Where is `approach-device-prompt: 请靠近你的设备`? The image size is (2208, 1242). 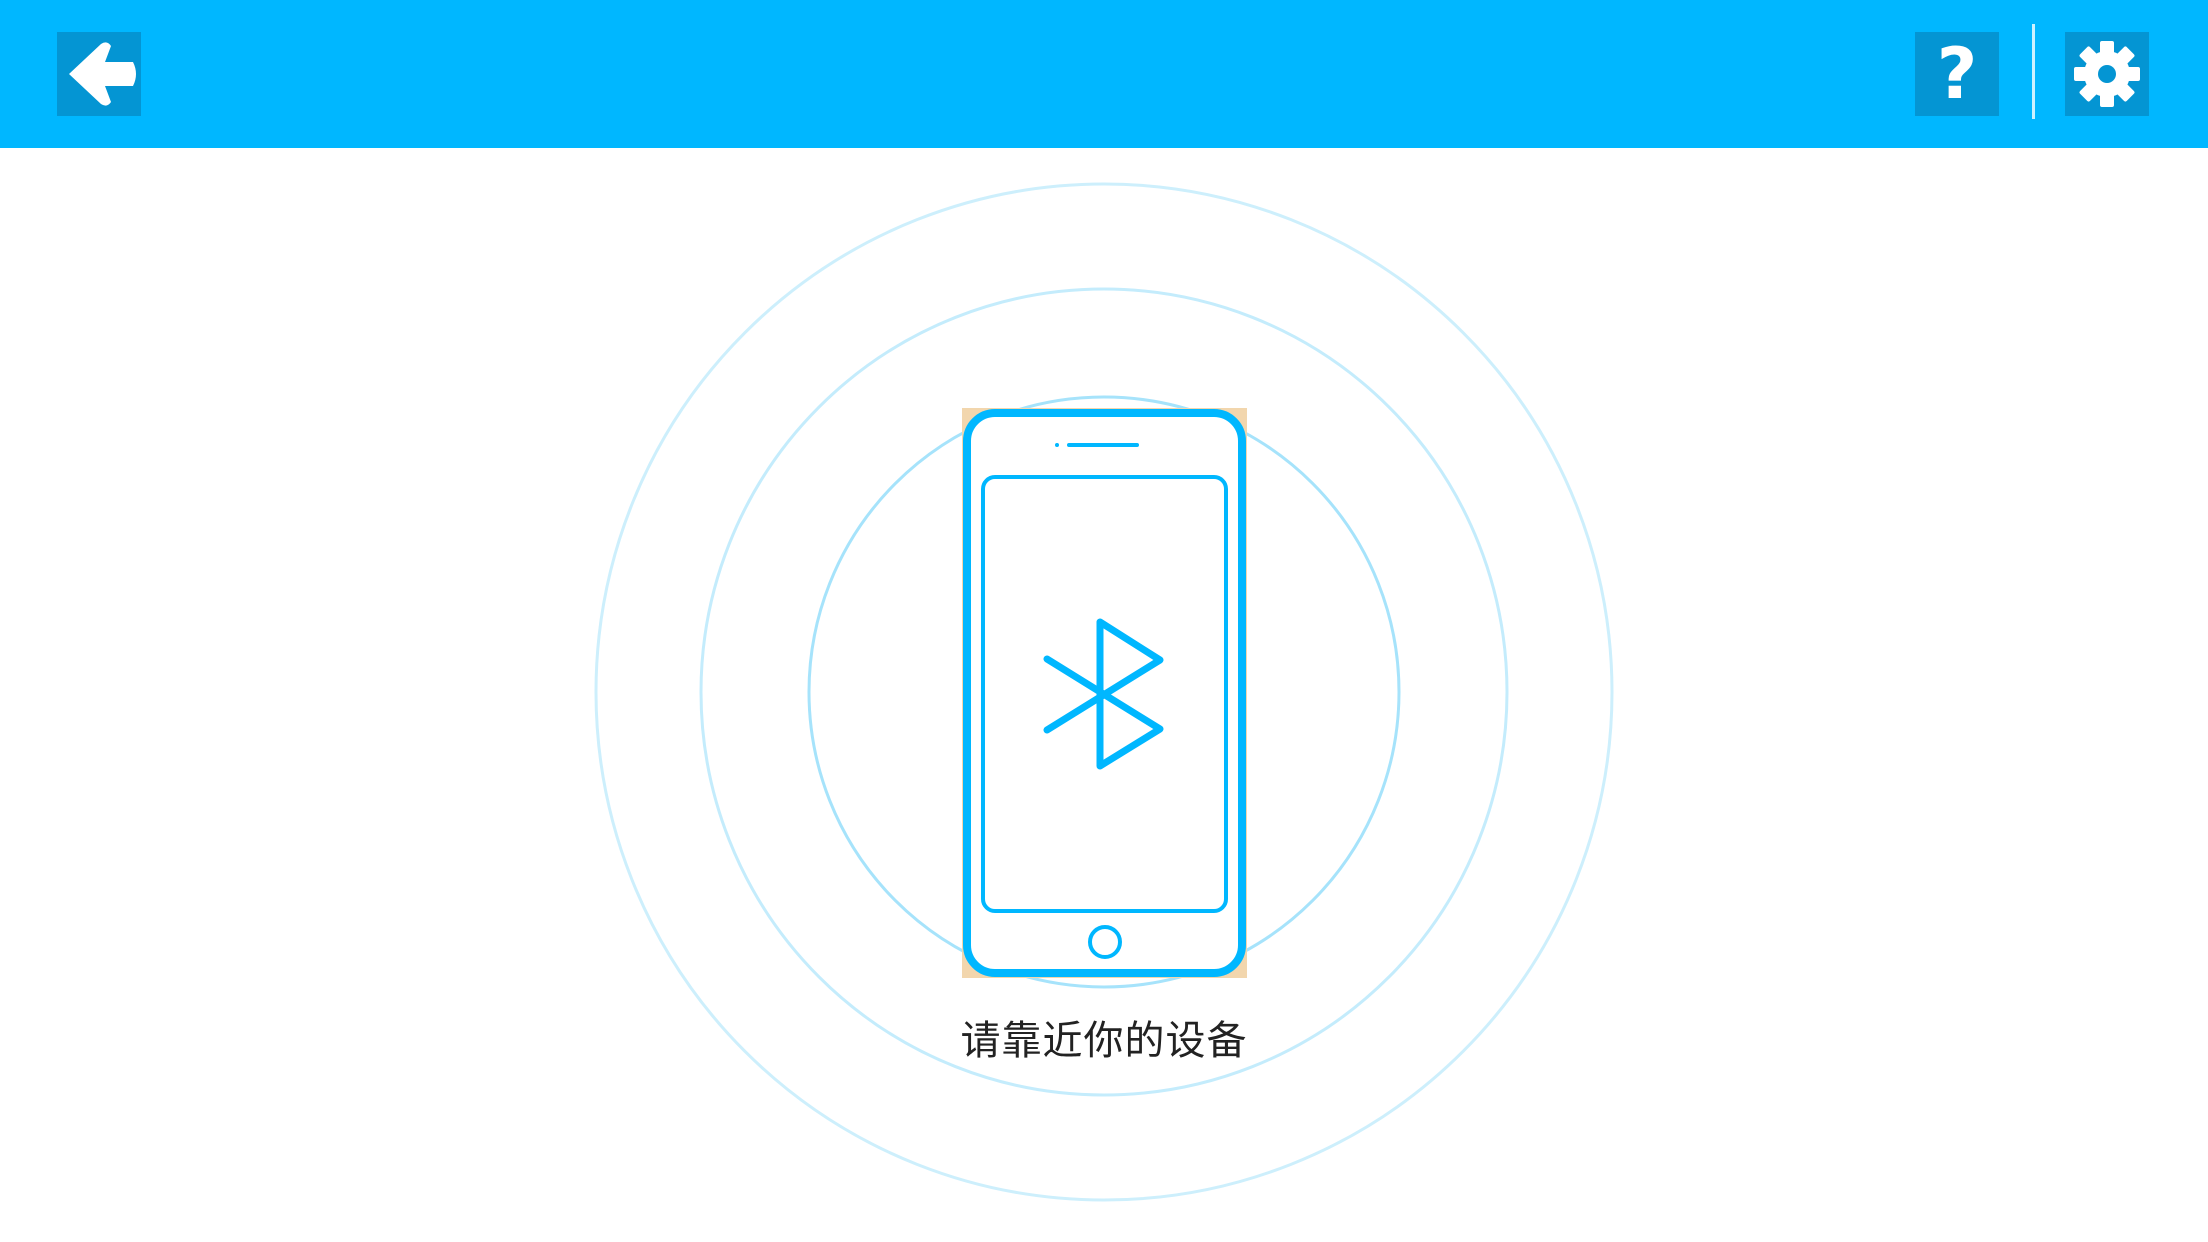 approach-device-prompt: 请靠近你的设备 is located at coordinates (1104, 1041).